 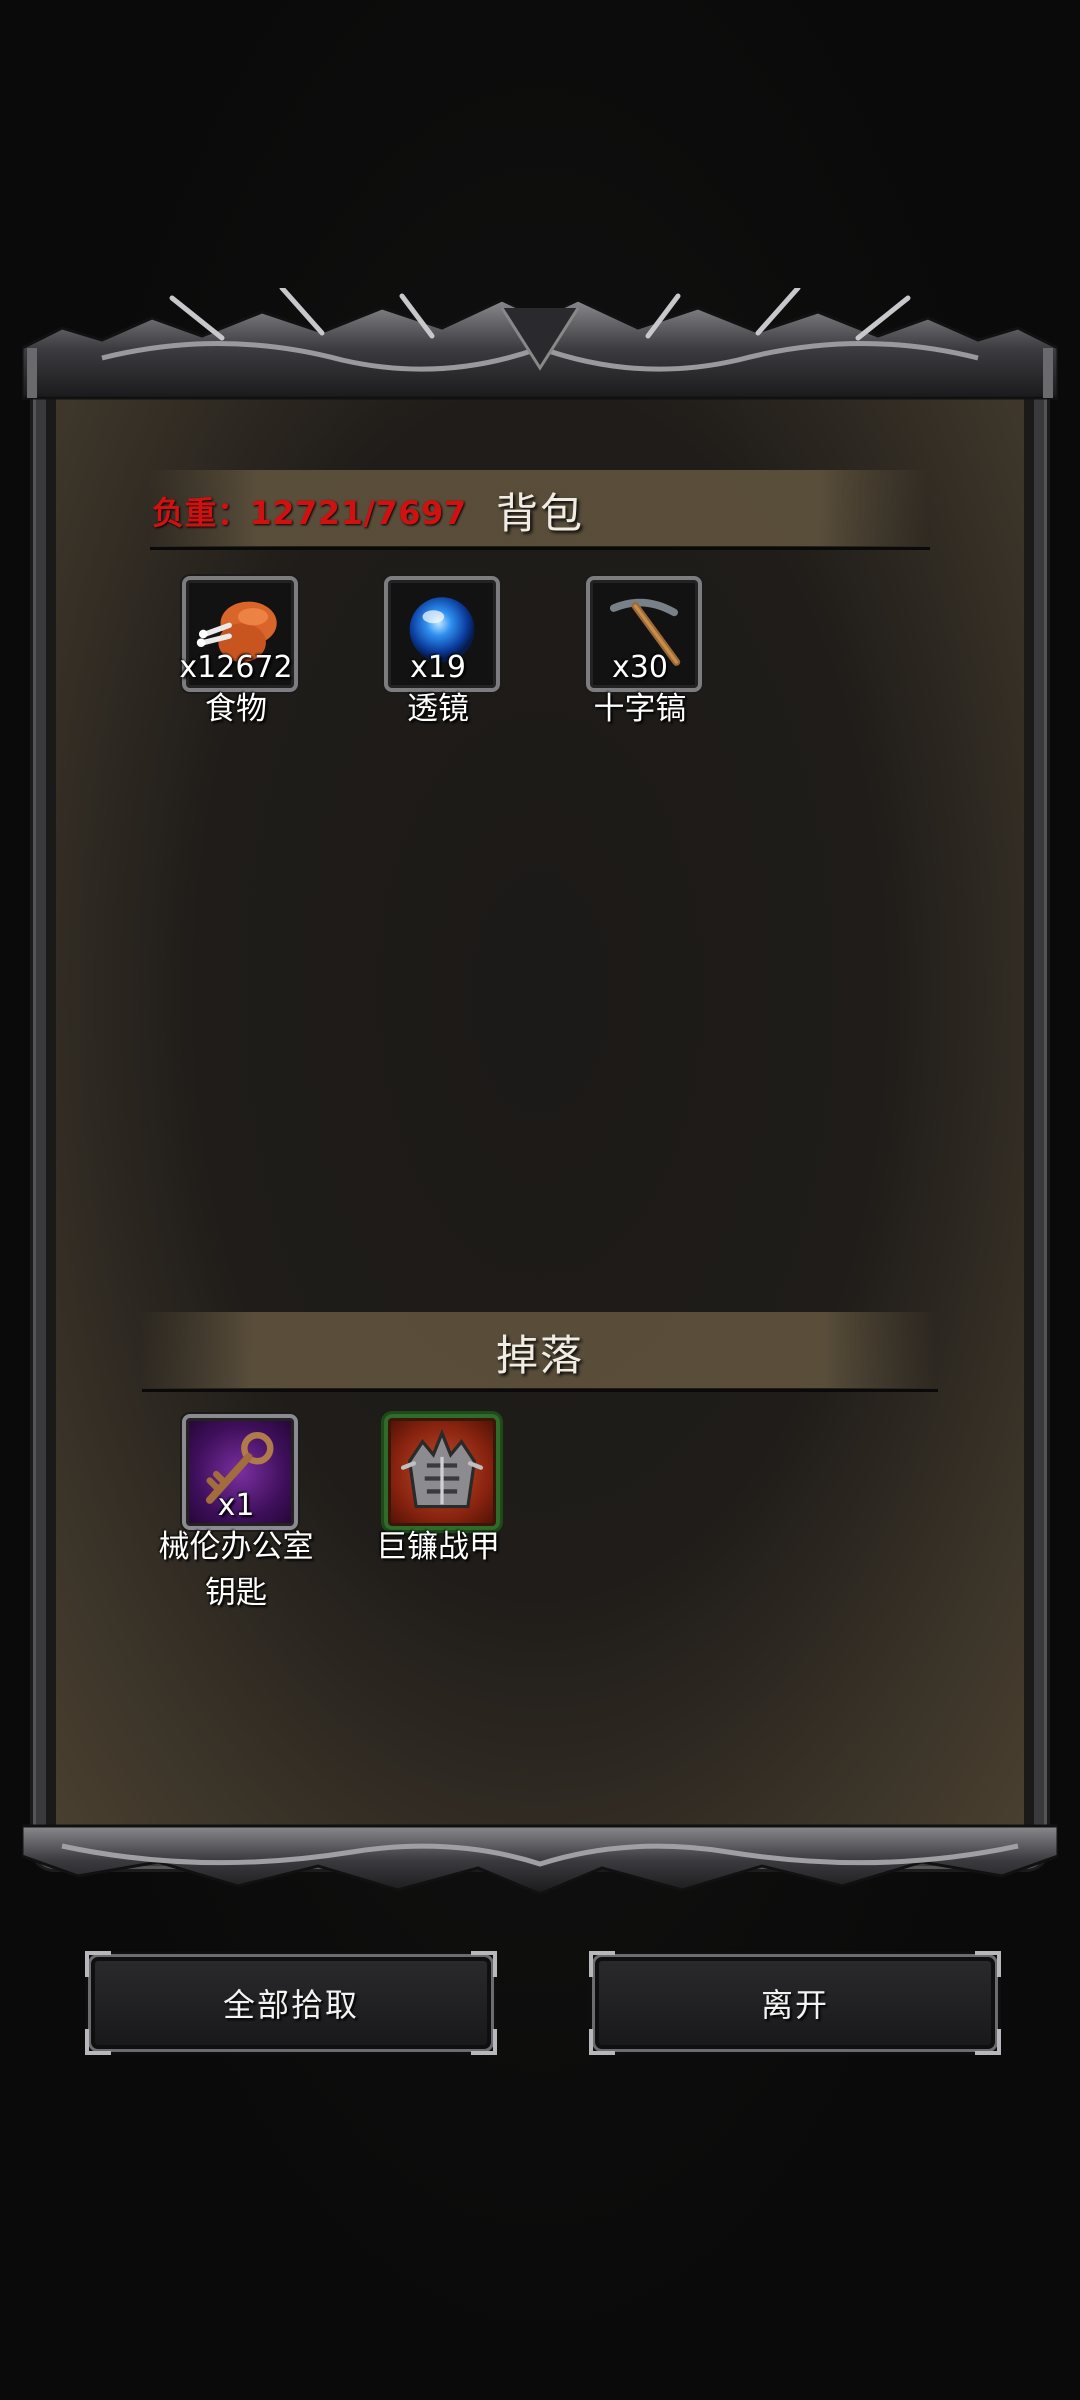 I want to click on item-name: 十字镐, so click(x=640, y=709).